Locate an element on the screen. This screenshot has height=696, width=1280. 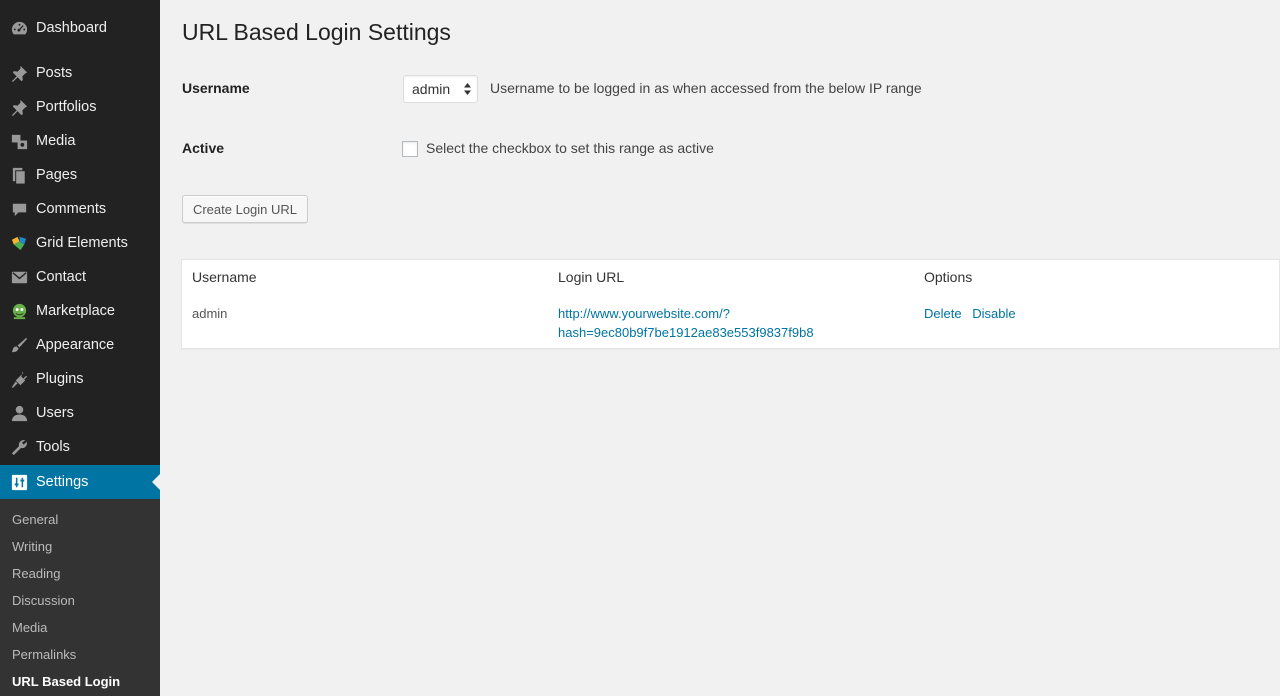
sidebar-item-grid-elements: Grid Elements is located at coordinates (80, 243).